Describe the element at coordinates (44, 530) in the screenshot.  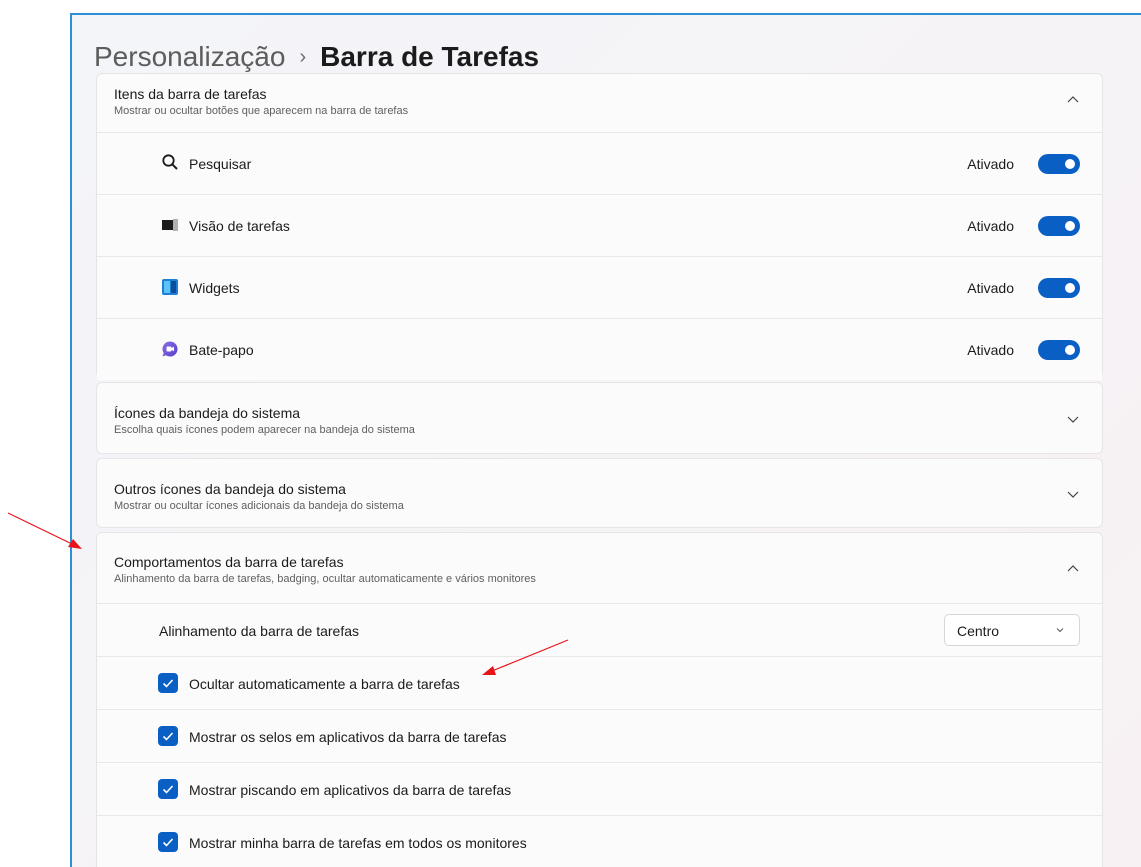
I see `annotation-arrow-behaviors` at that location.